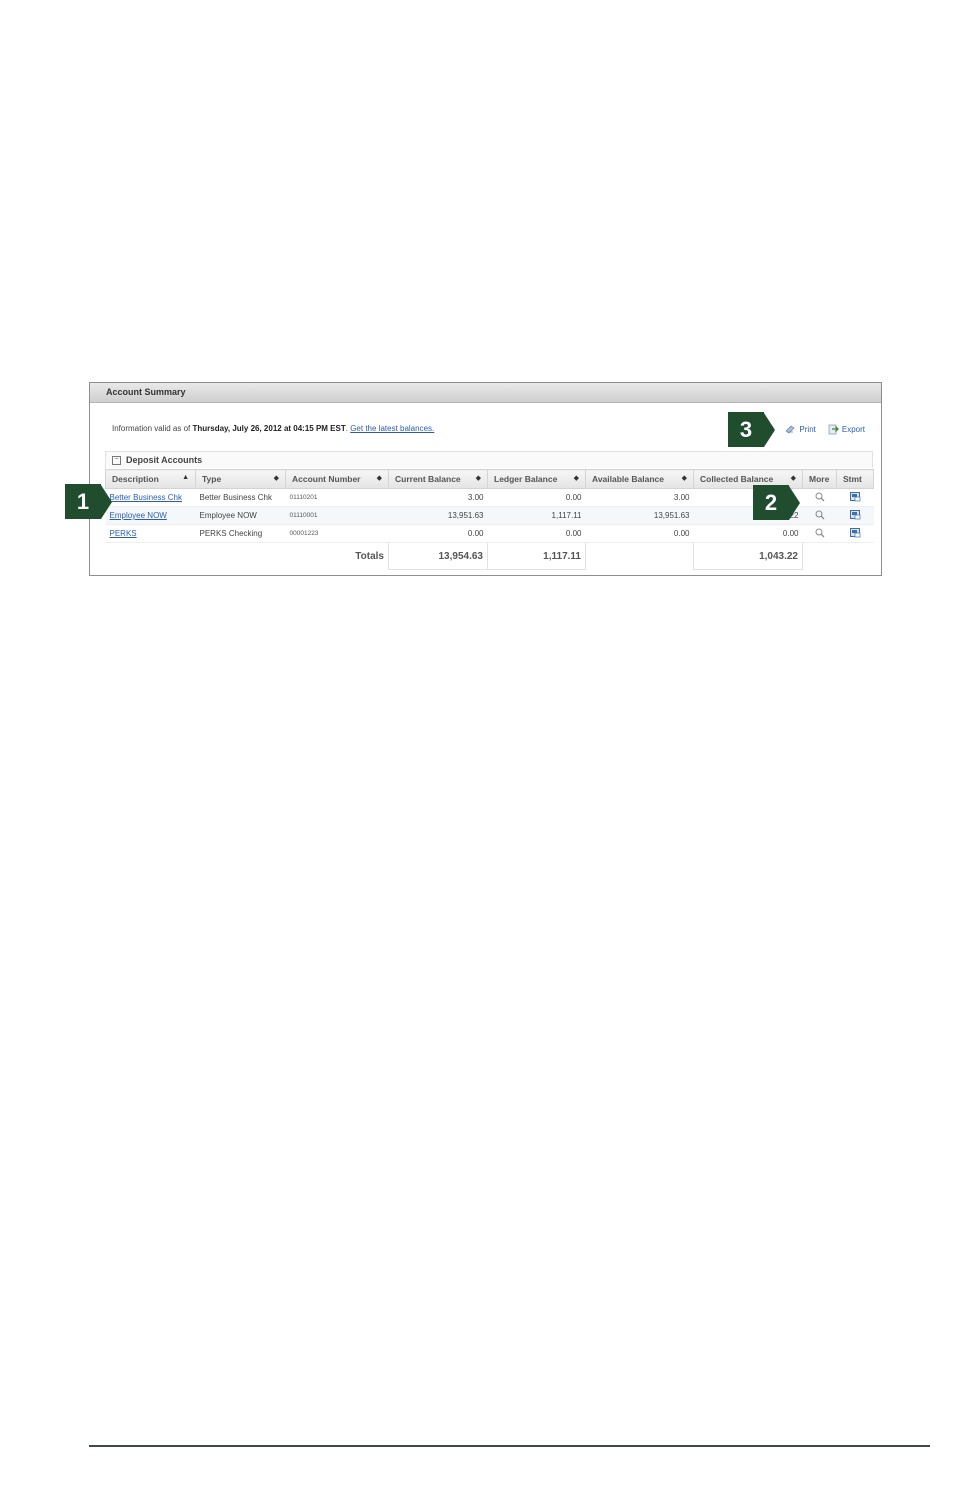 The width and height of the screenshot is (971, 1500). What do you see at coordinates (489, 459) in the screenshot?
I see `deposit-accounts-section: − Deposit Accounts` at bounding box center [489, 459].